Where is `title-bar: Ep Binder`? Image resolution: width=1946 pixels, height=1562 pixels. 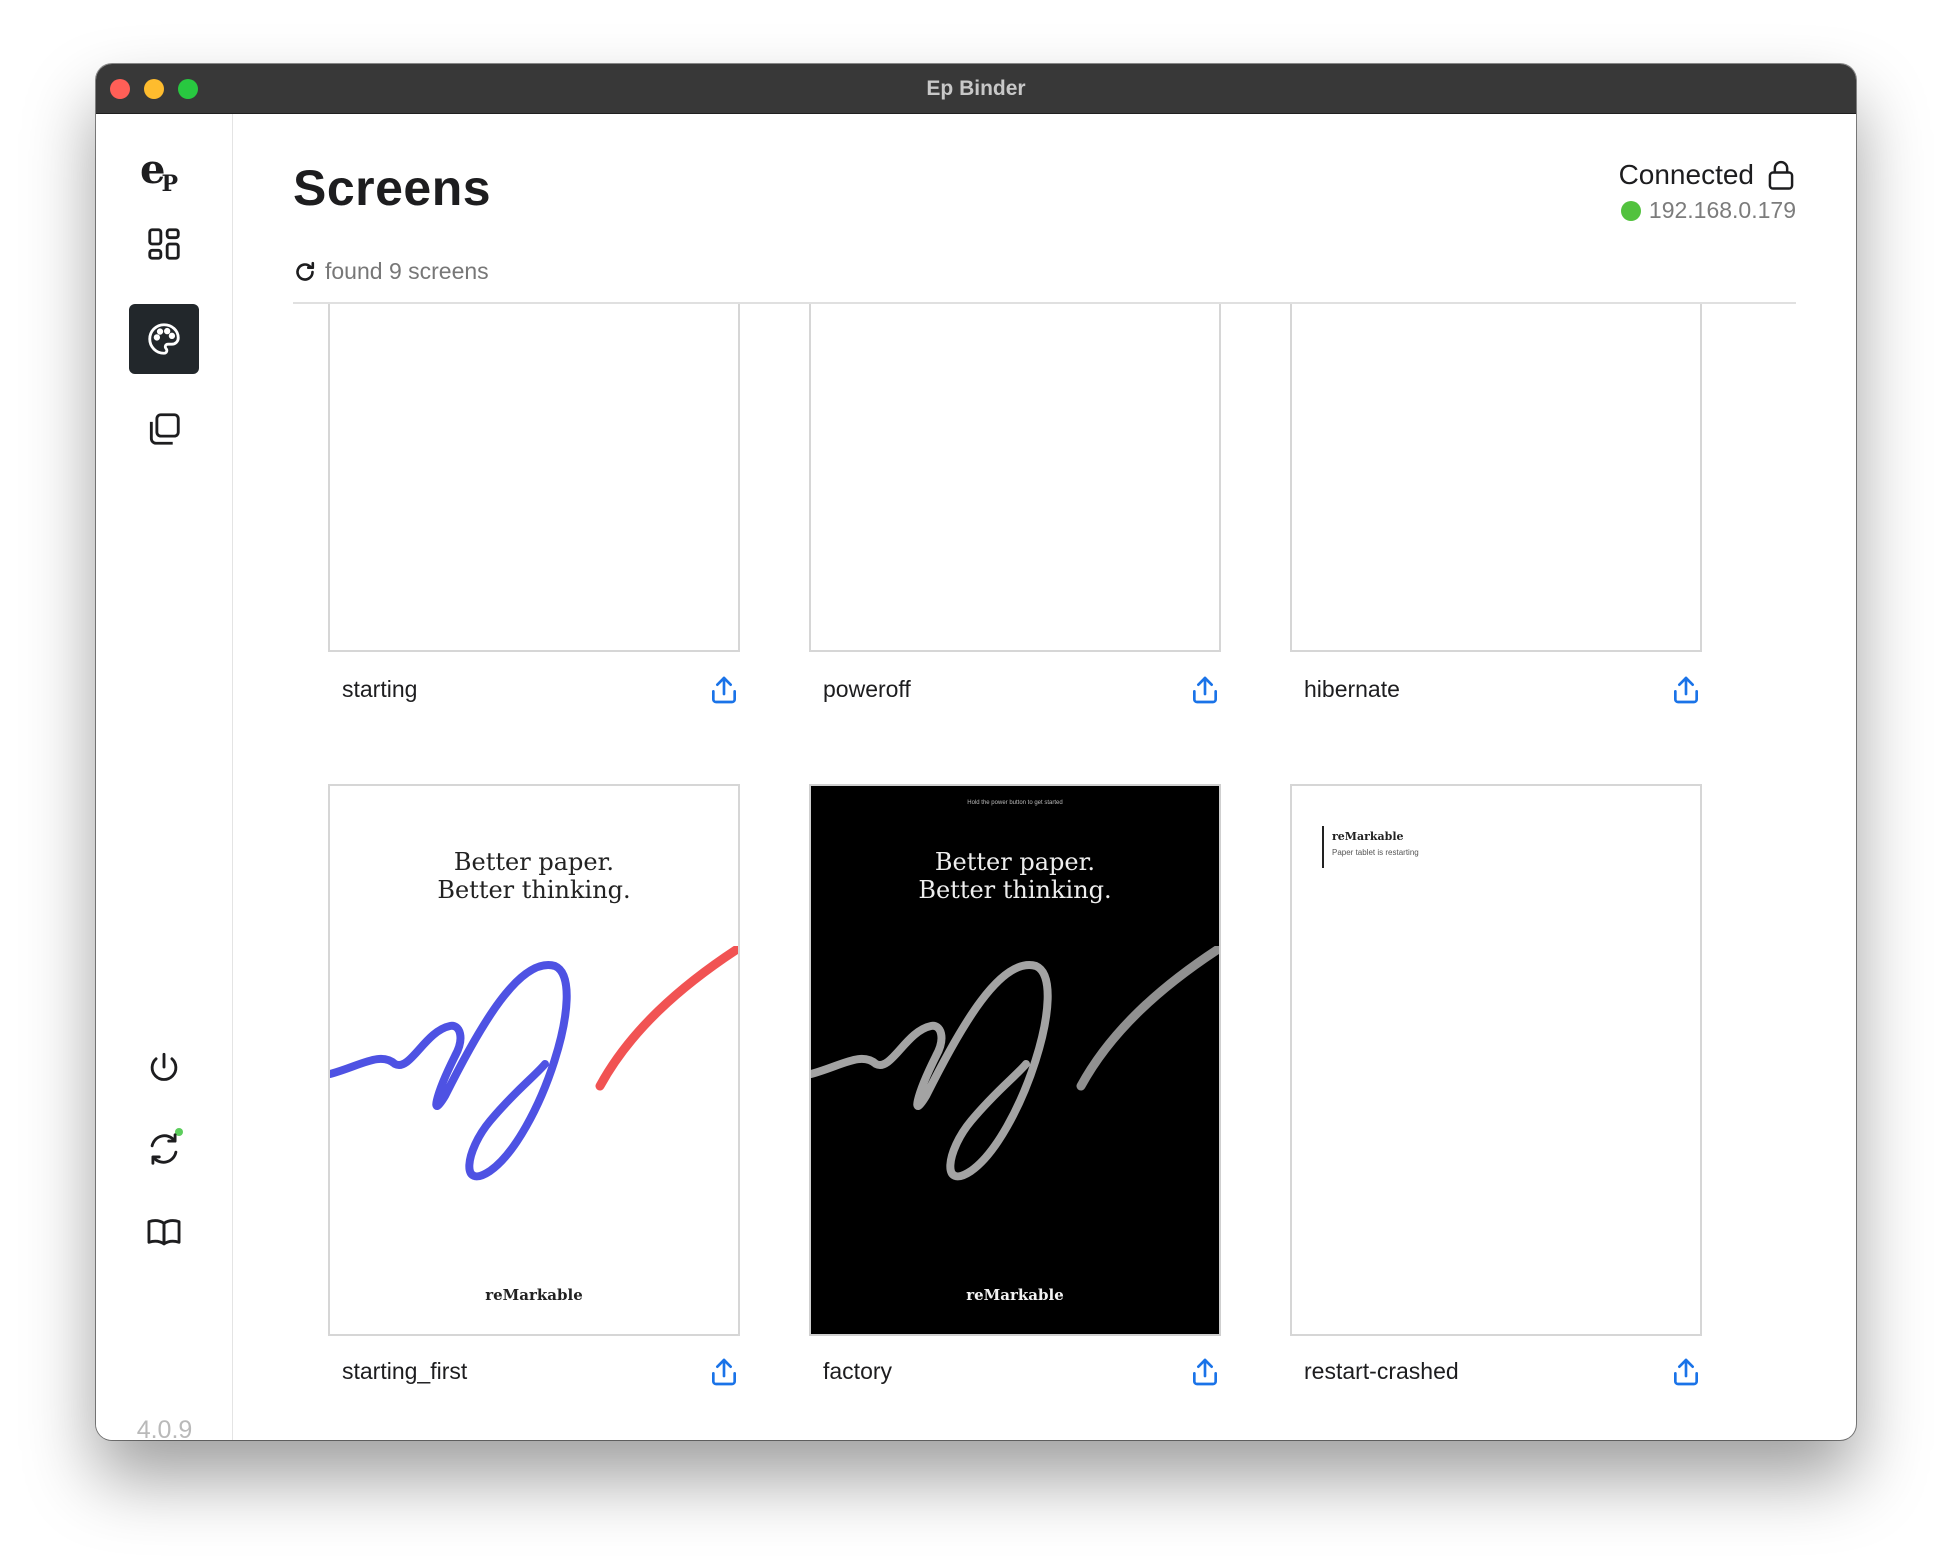
title-bar: Ep Binder is located at coordinates (976, 89).